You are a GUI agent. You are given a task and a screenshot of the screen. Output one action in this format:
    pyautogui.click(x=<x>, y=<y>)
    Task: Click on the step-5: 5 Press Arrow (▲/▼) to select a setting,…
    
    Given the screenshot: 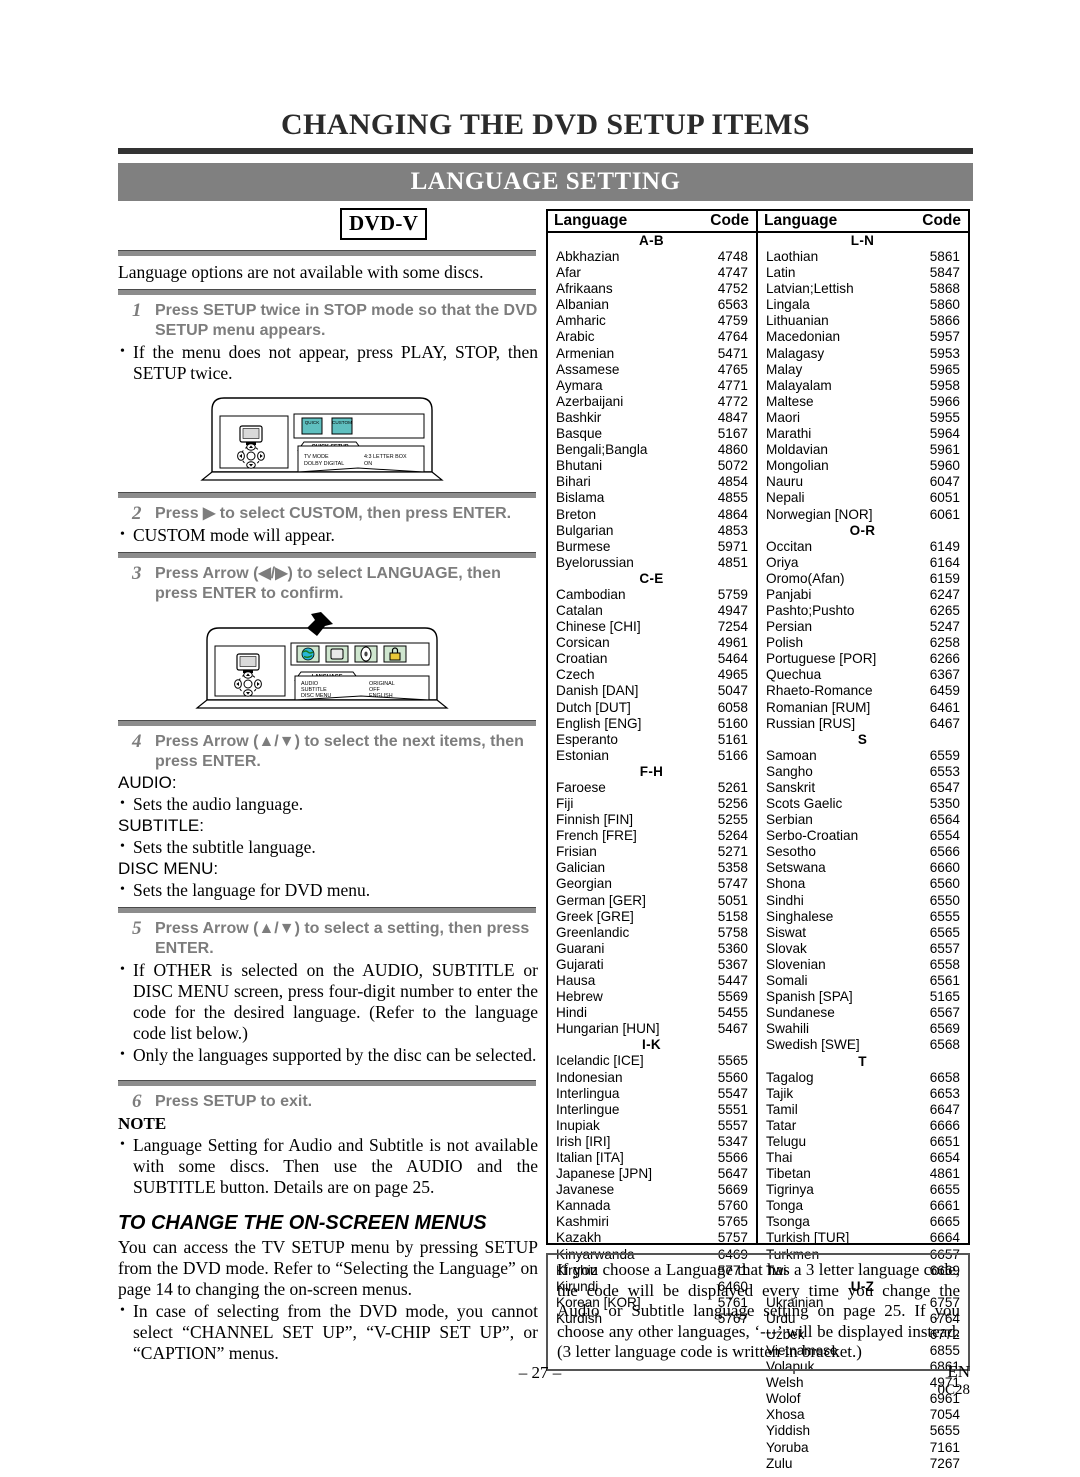 What is the action you would take?
    pyautogui.click(x=335, y=939)
    